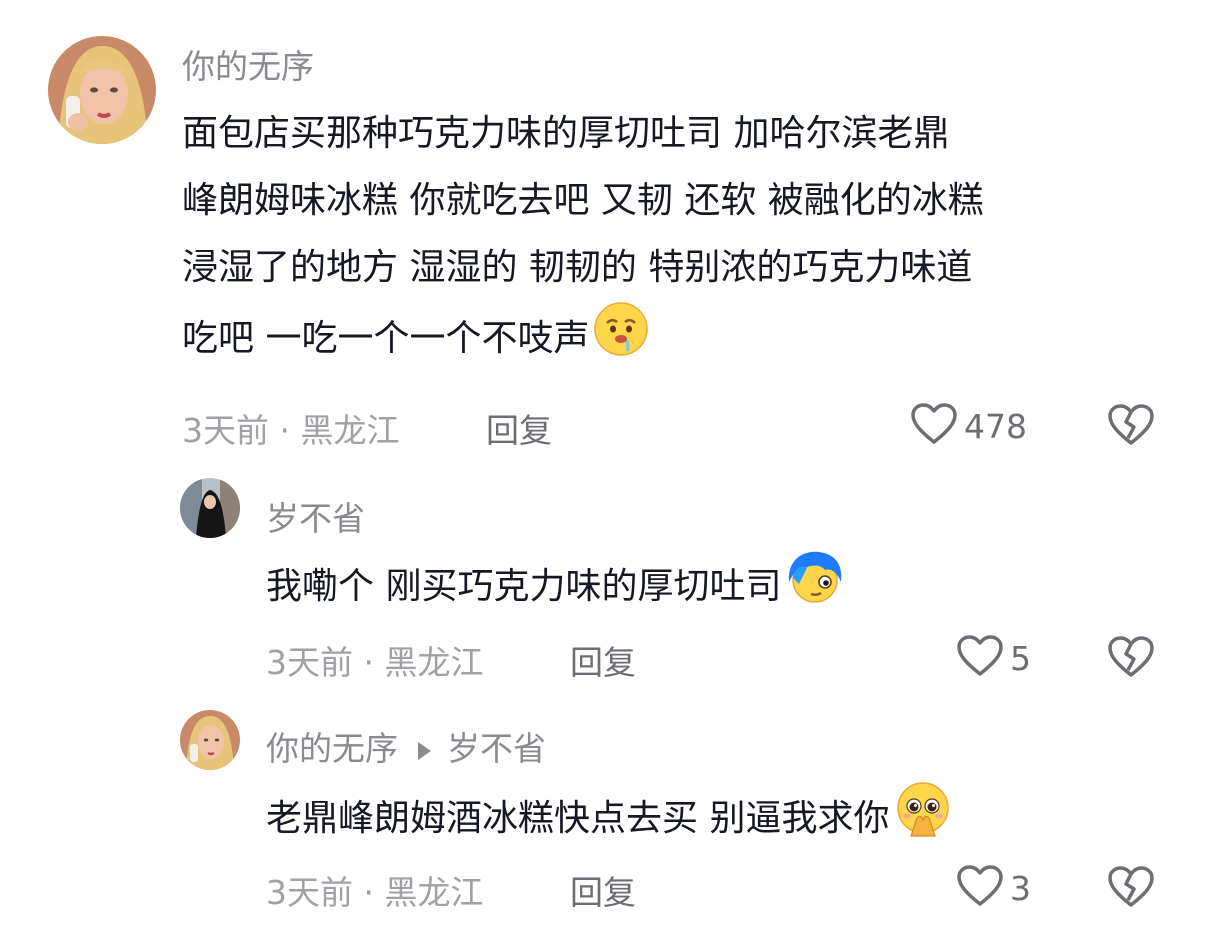 Image resolution: width=1206 pixels, height=940 pixels. I want to click on reply-header: 你的无序 岁不省, so click(406, 746).